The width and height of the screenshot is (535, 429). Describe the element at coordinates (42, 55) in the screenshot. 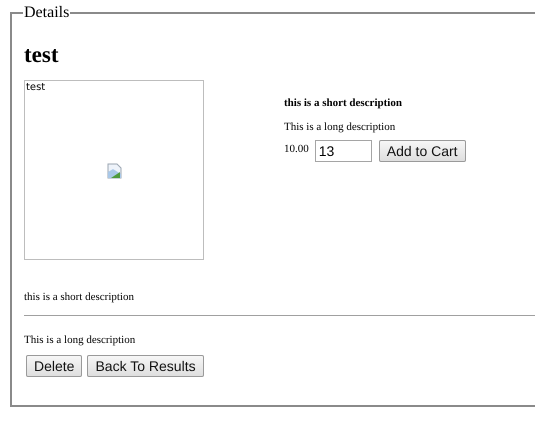

I see `product-title: test` at that location.